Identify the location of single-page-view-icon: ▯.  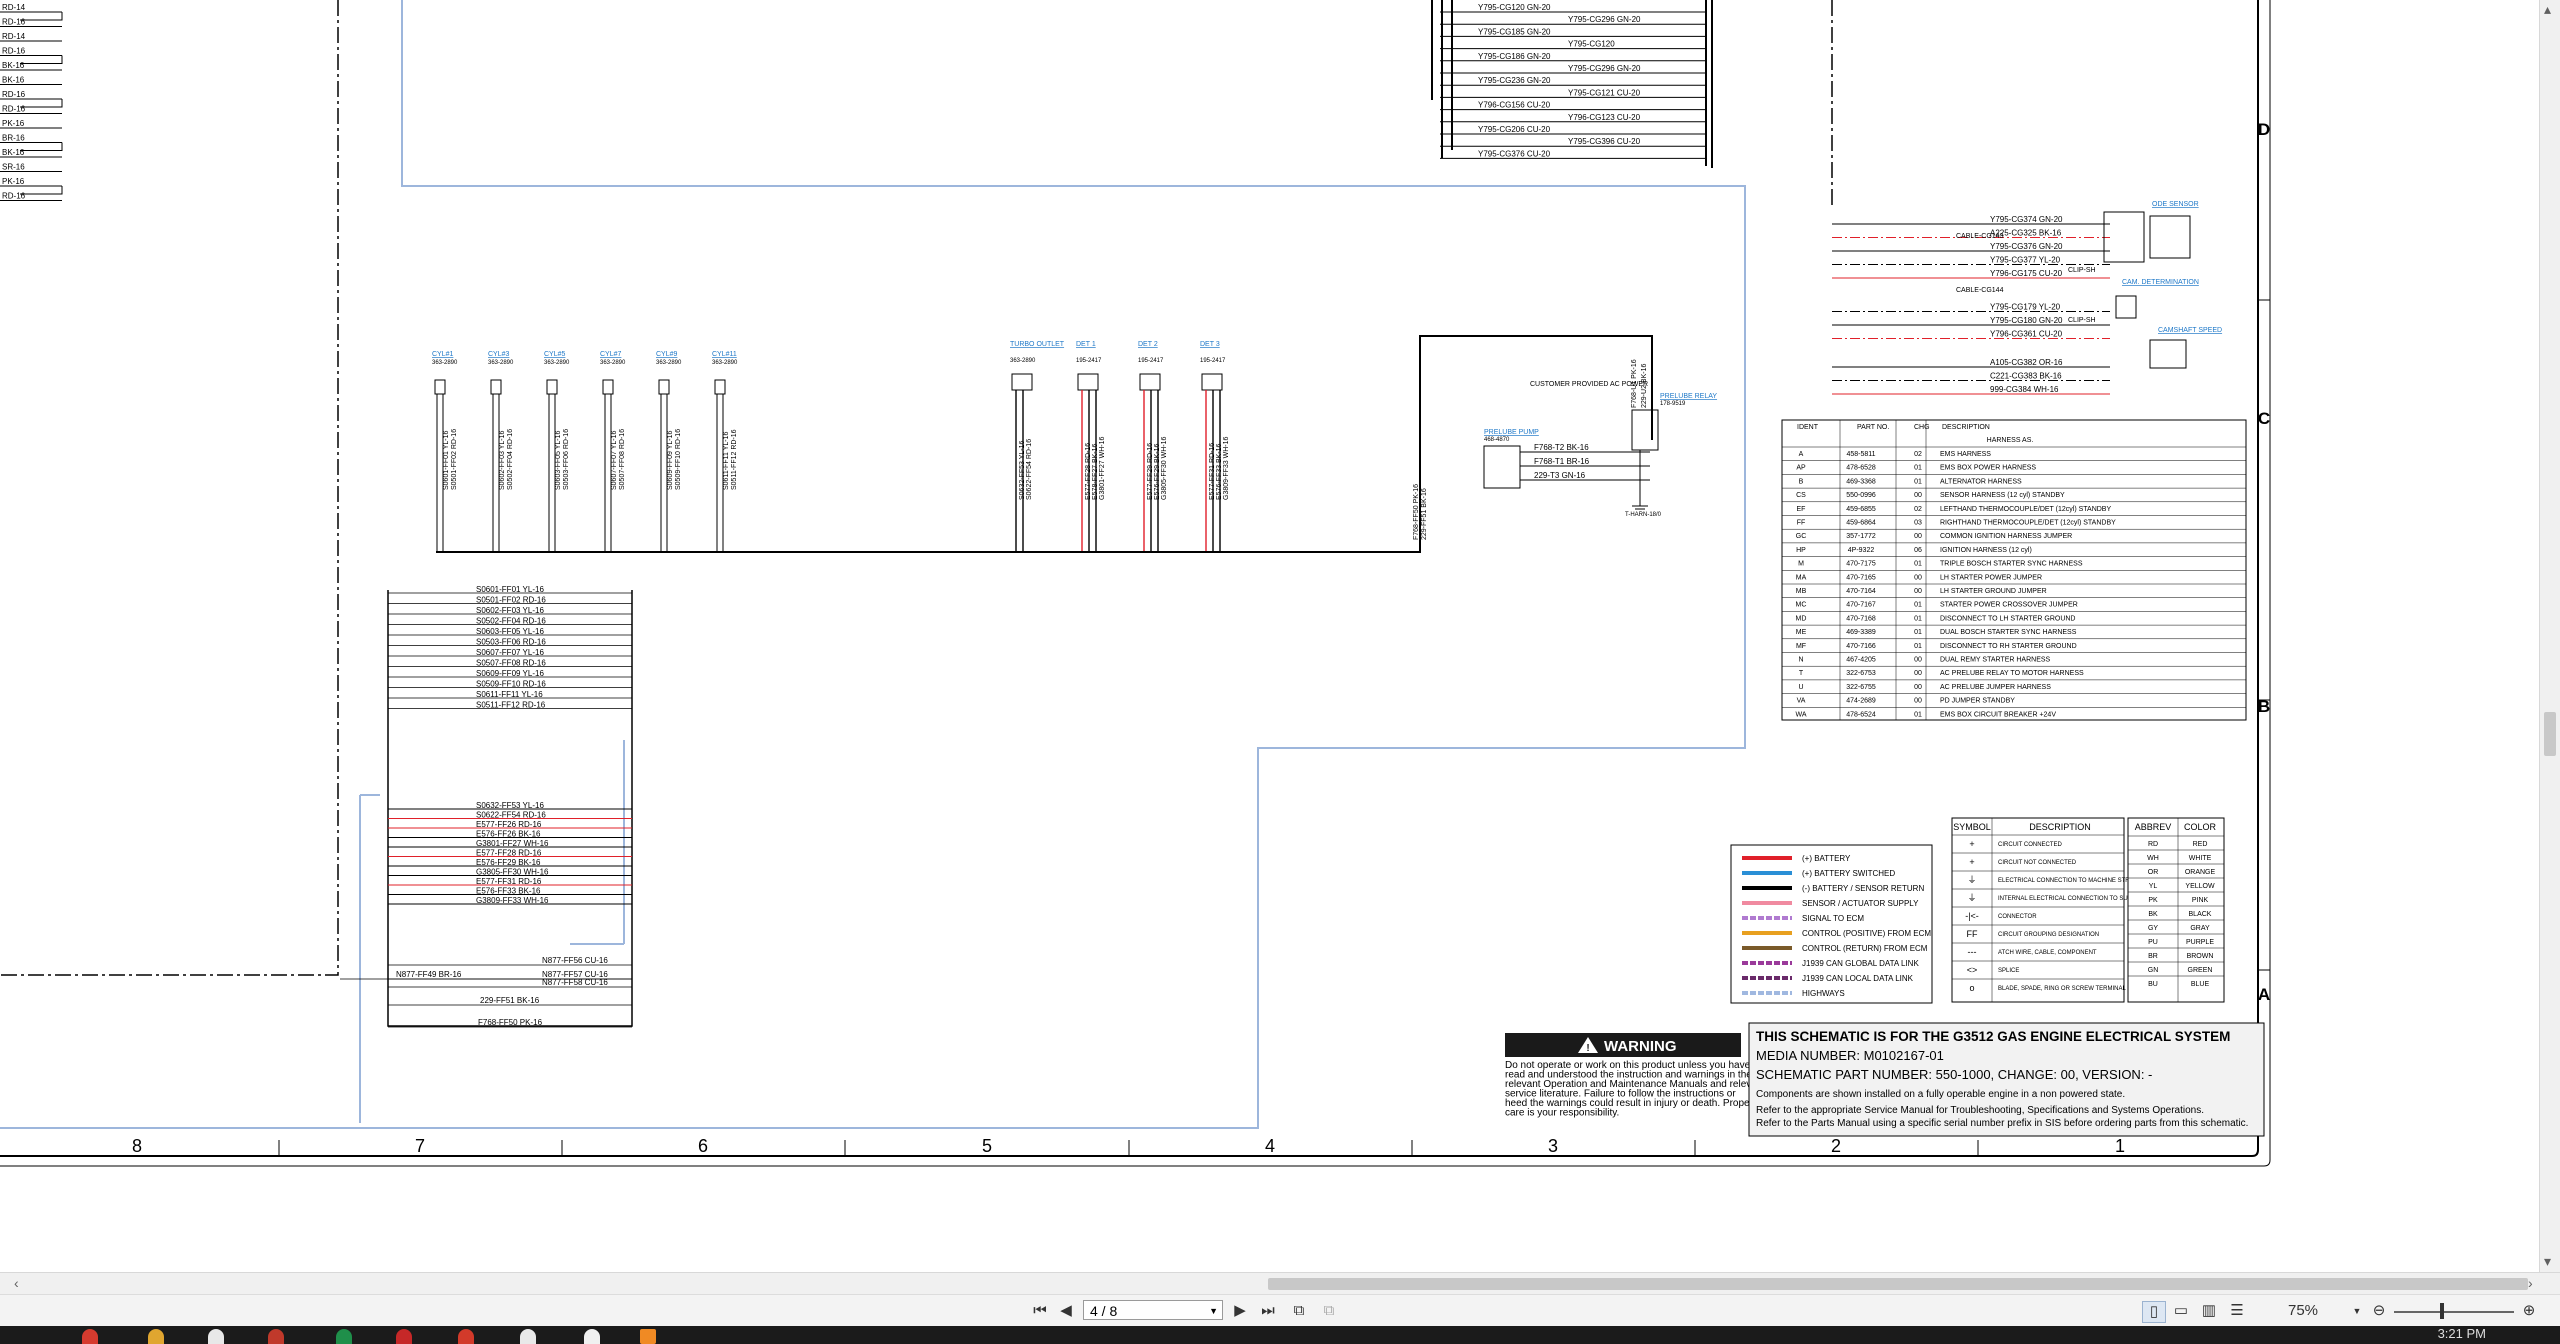
(2154, 1312).